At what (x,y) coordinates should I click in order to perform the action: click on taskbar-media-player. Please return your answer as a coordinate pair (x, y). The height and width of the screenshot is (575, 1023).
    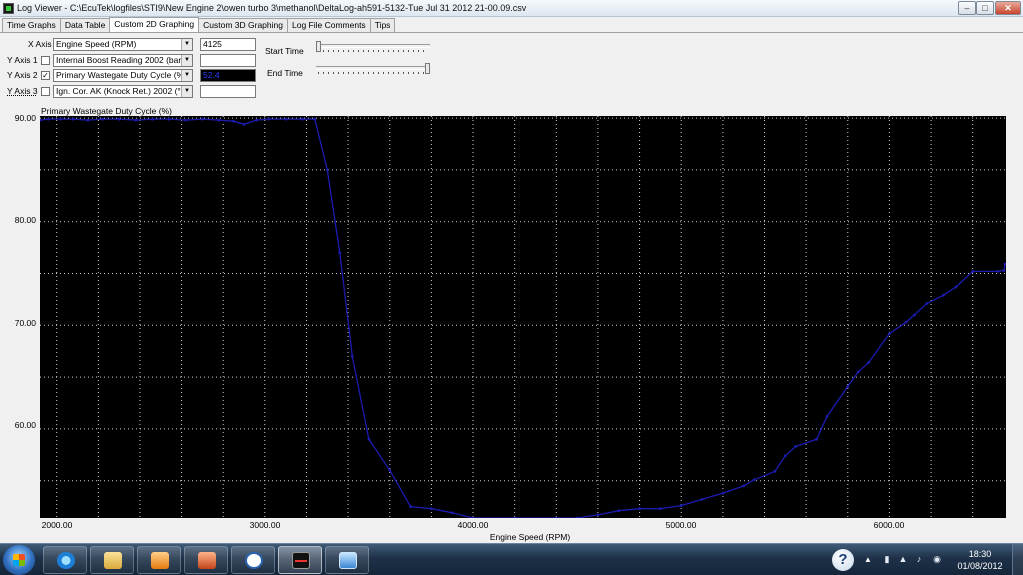
    Looking at the image, I should click on (159, 560).